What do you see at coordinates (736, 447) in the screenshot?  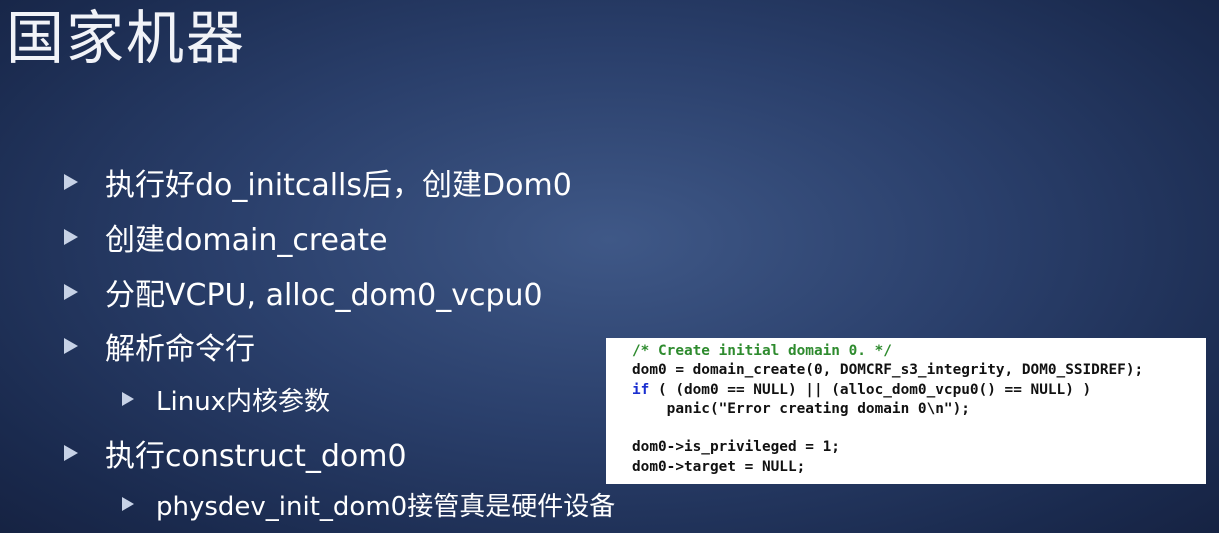 I see `code-line: dom0->is_privileged = 1;` at bounding box center [736, 447].